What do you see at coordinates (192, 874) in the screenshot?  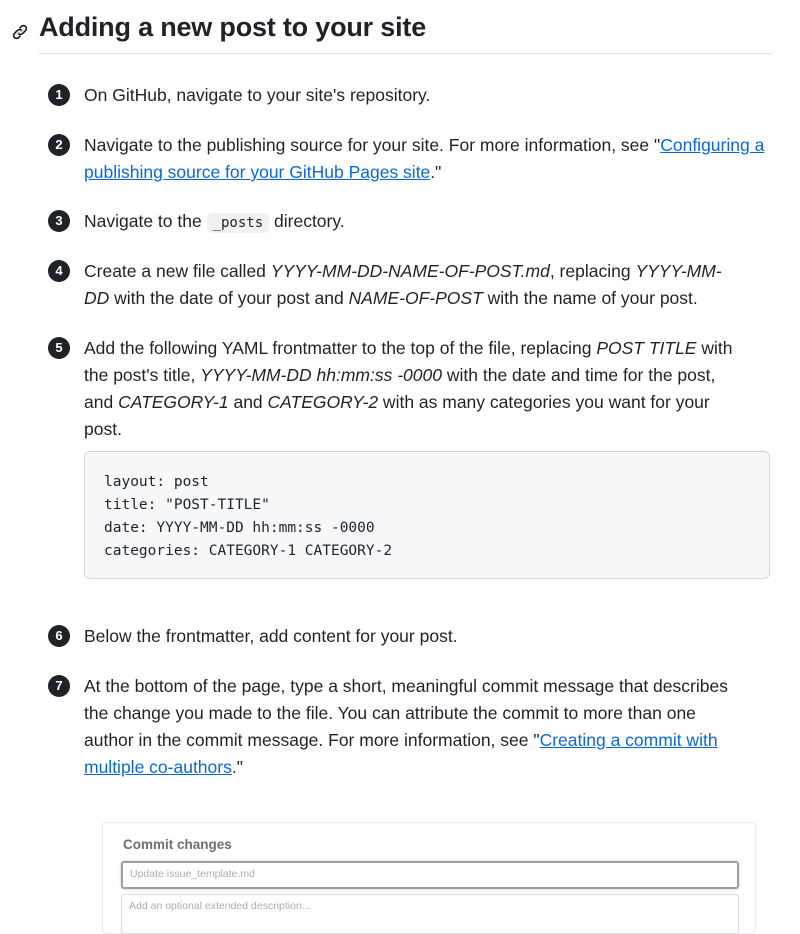 I see `commit-summary-placeholder: Update issue_template.md` at bounding box center [192, 874].